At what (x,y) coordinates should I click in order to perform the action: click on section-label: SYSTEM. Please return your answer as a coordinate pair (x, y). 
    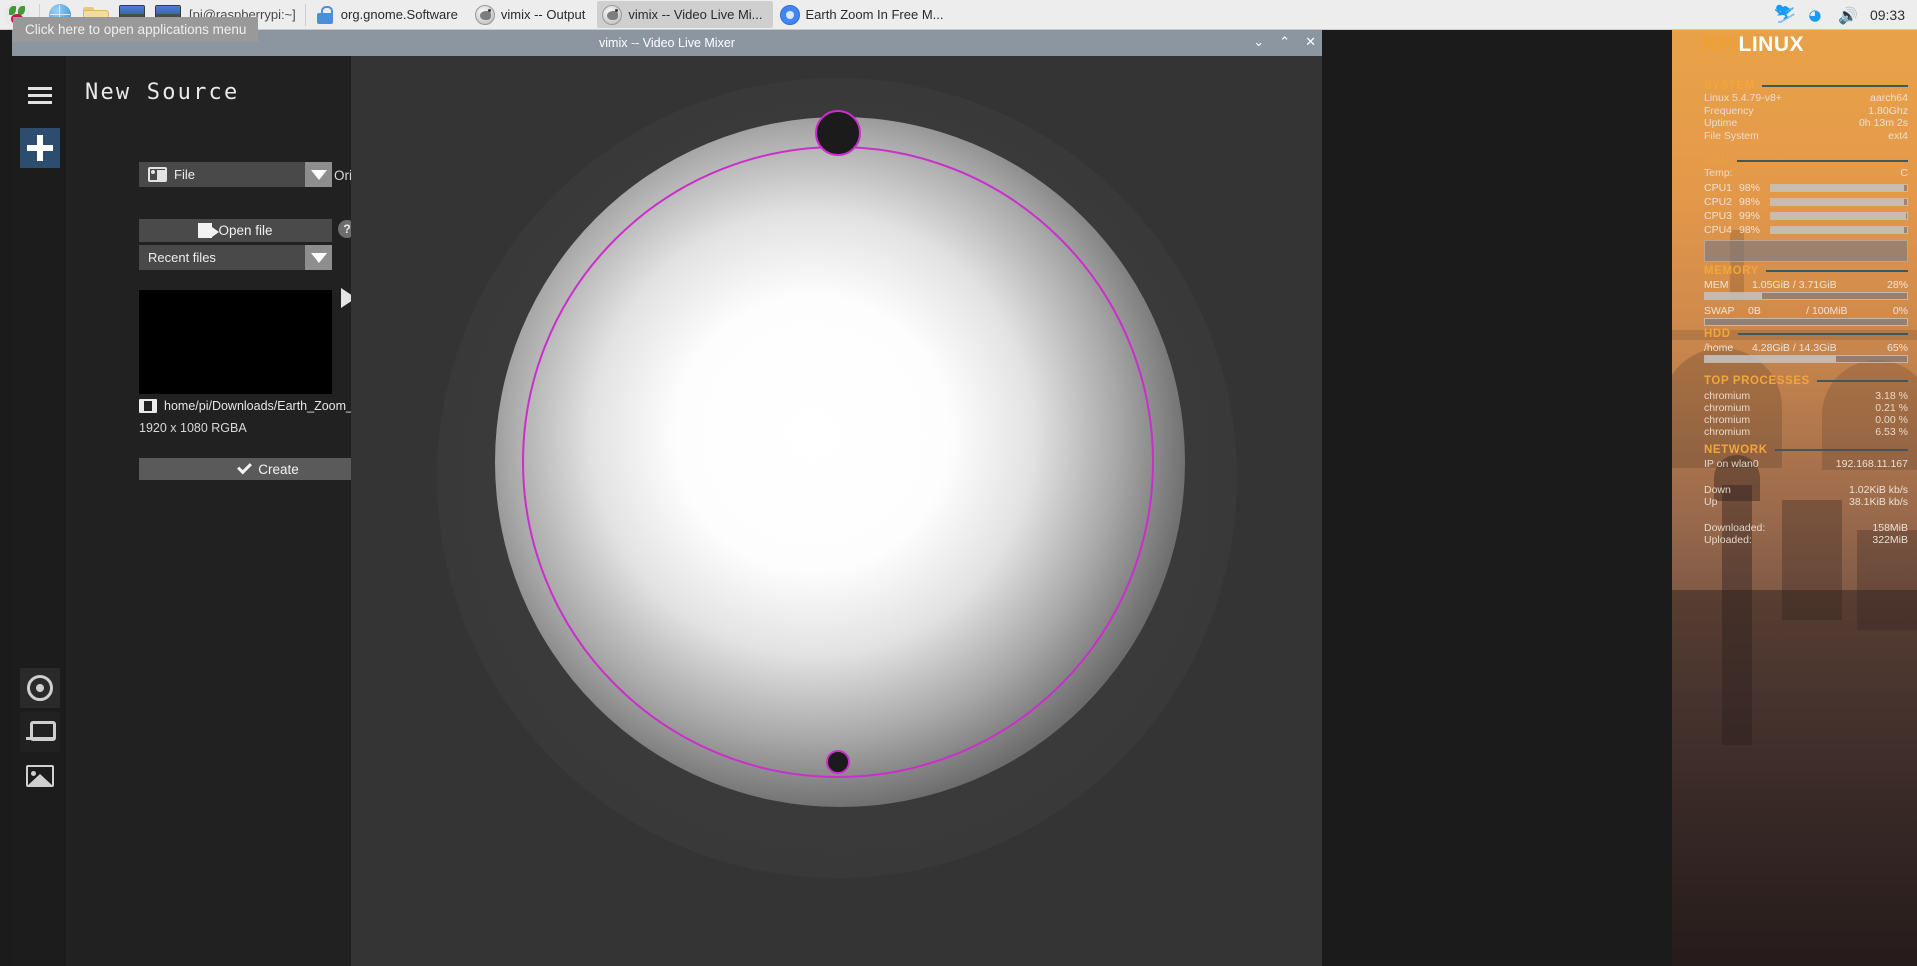
    Looking at the image, I should click on (1729, 86).